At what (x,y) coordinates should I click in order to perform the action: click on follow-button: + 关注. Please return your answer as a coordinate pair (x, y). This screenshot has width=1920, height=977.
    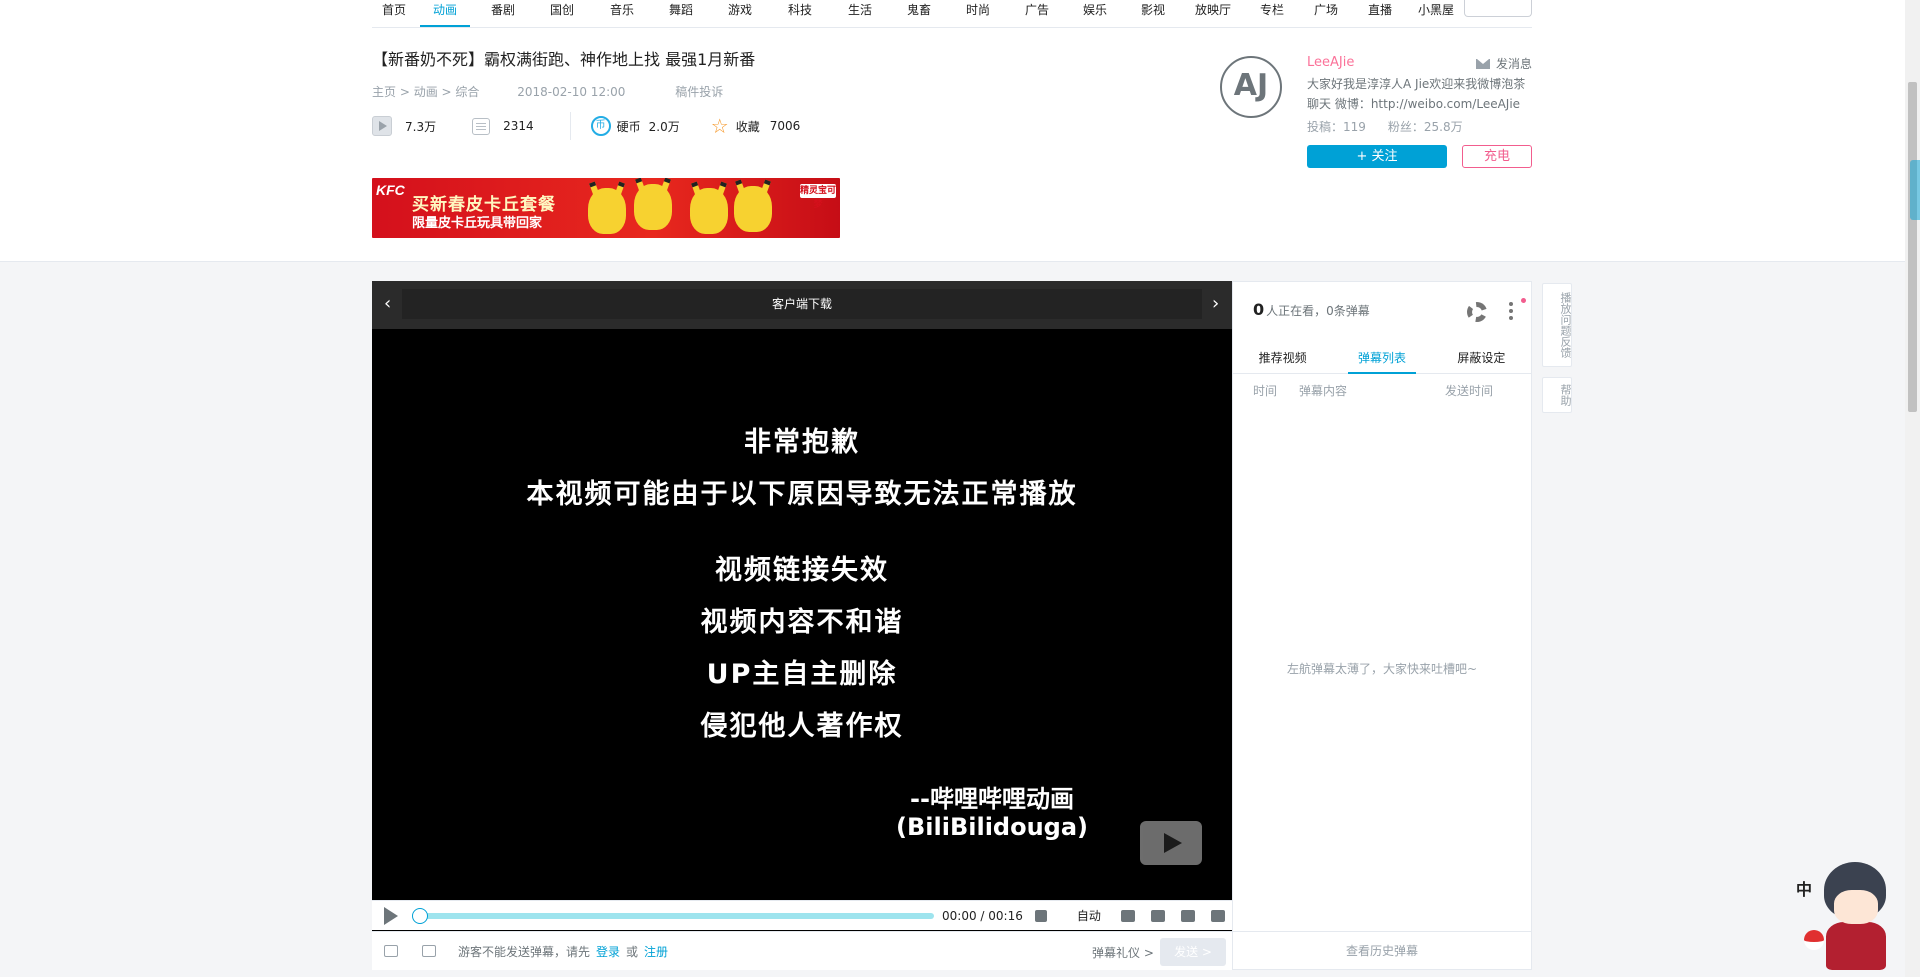
    Looking at the image, I should click on (1377, 156).